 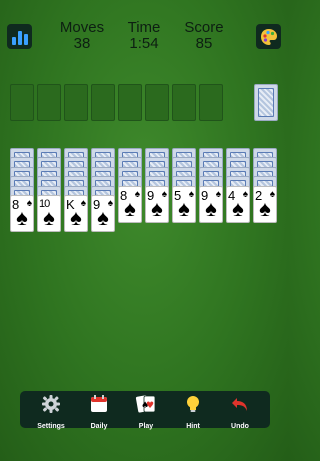 What do you see at coordinates (240, 404) in the screenshot?
I see `undo-arrow-icon` at bounding box center [240, 404].